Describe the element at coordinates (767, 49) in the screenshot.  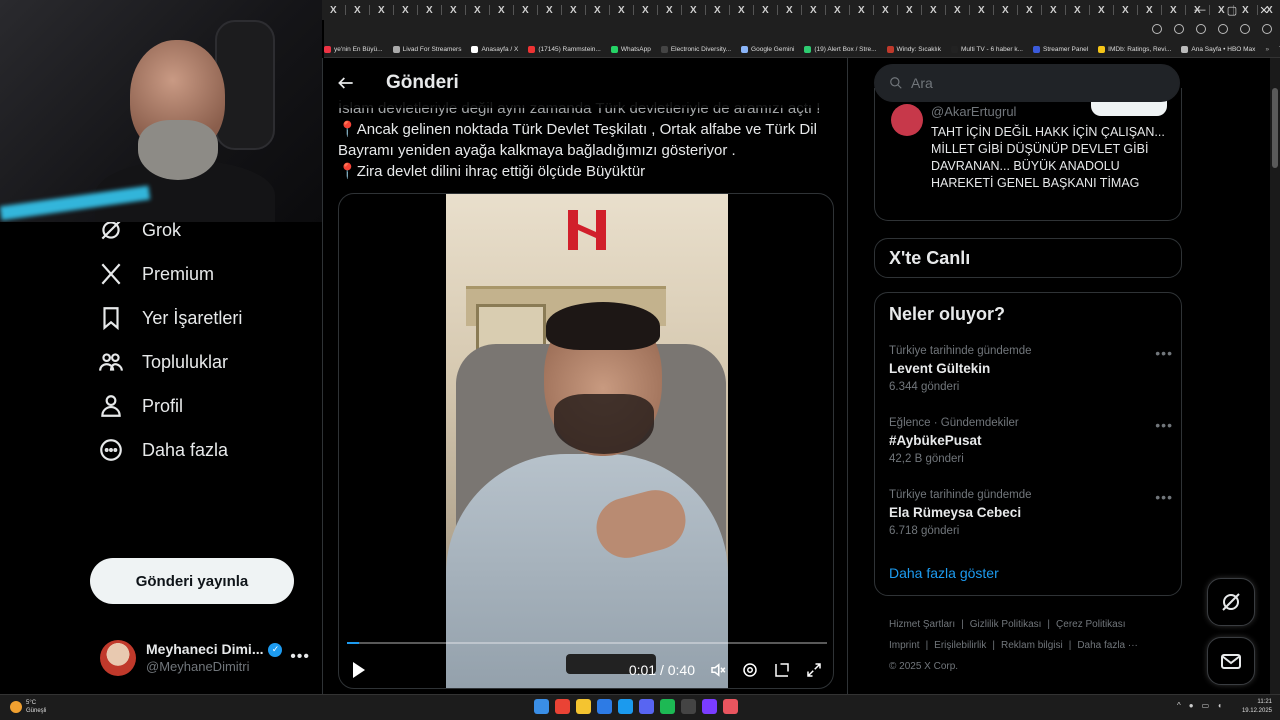
I see `bookmark-item: Google Gemini` at that location.